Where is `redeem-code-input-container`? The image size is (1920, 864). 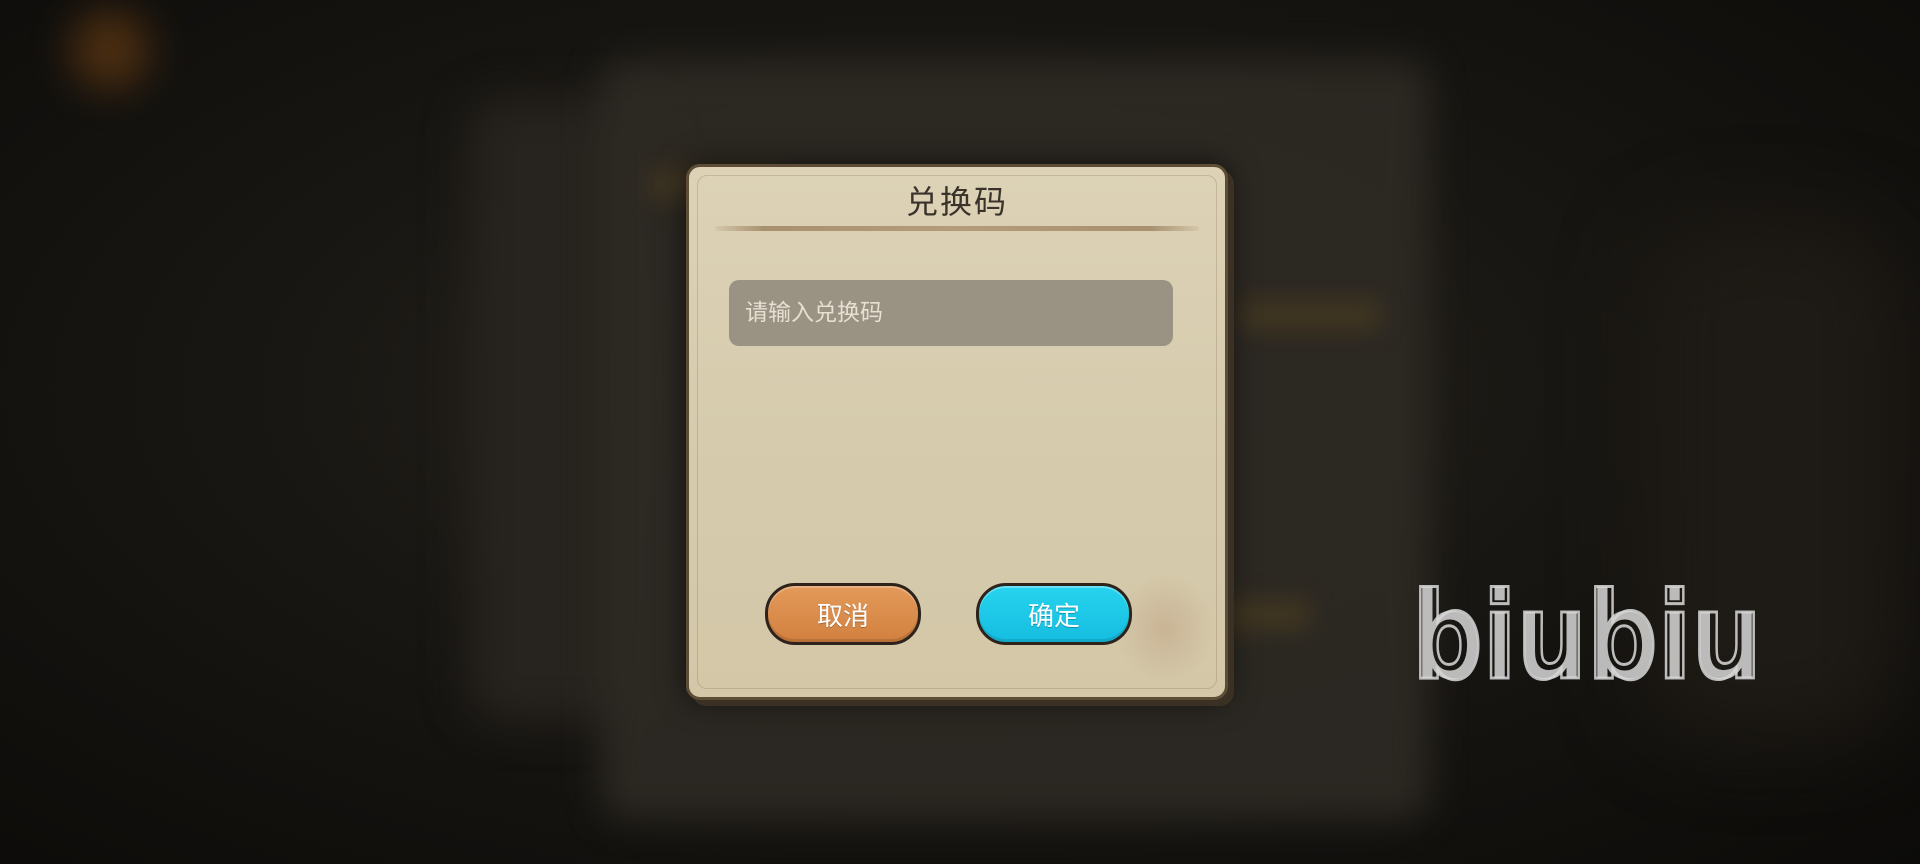 redeem-code-input-container is located at coordinates (951, 313).